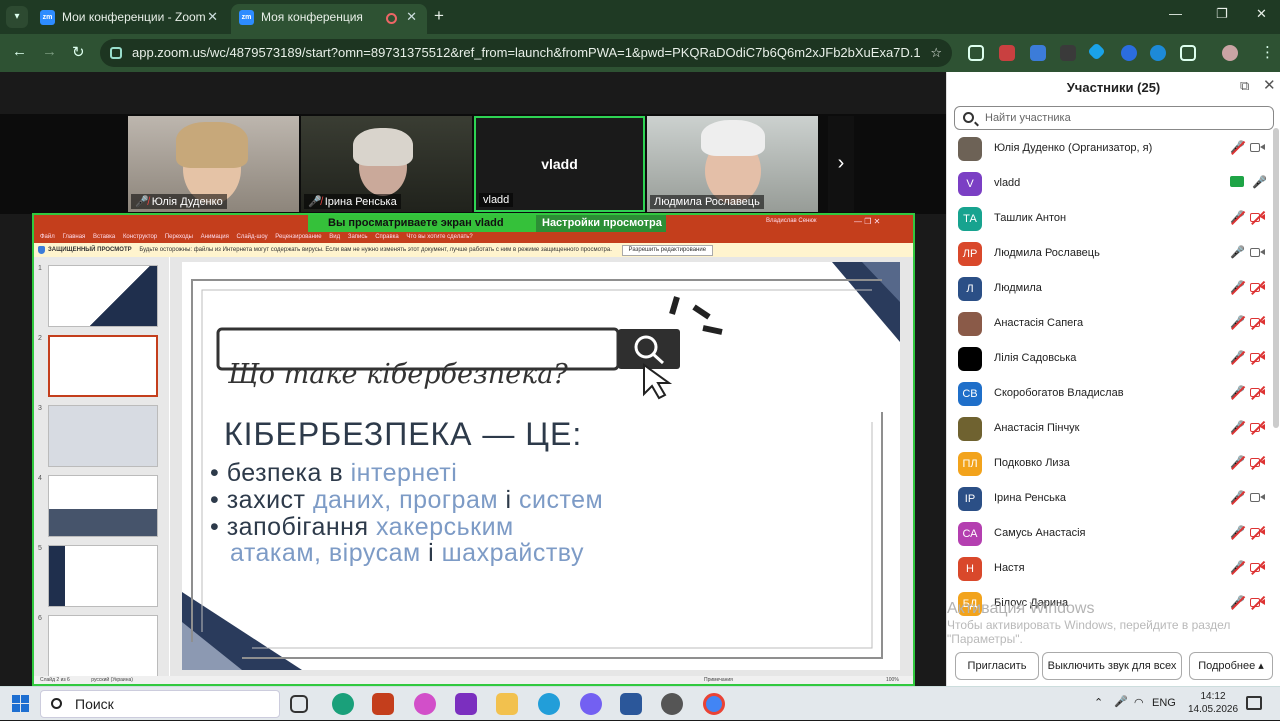 The height and width of the screenshot is (721, 1280). I want to click on invite-button: Пригласить, so click(997, 666).